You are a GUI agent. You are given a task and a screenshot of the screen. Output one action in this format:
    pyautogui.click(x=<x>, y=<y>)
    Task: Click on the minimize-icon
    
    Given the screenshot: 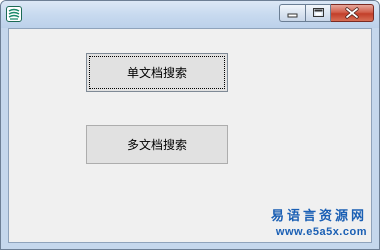 What is the action you would take?
    pyautogui.click(x=292, y=15)
    